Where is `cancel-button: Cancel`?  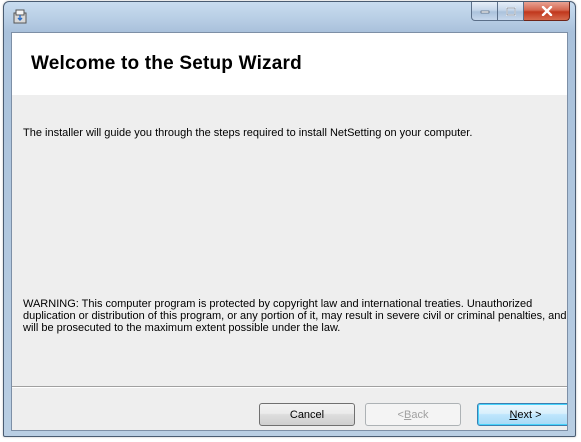 cancel-button: Cancel is located at coordinates (307, 414).